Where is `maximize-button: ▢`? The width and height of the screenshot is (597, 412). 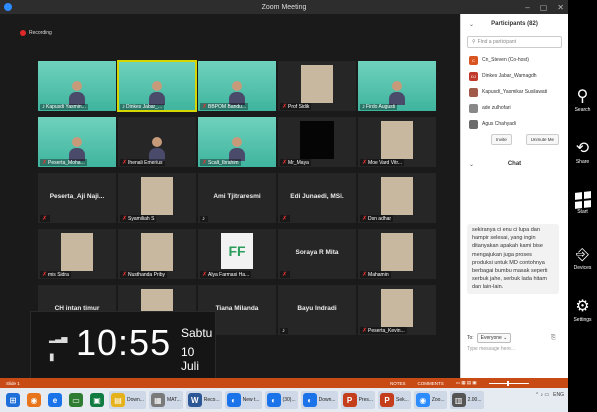 maximize-button: ▢ is located at coordinates (544, 7).